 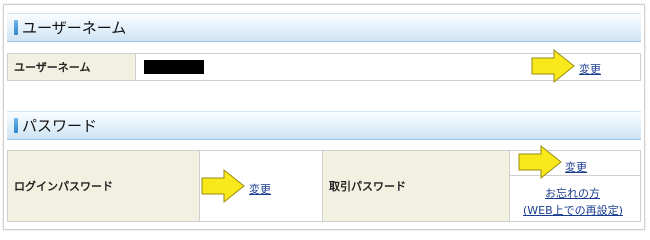 What do you see at coordinates (174, 67) in the screenshot?
I see `username-redacted-value` at bounding box center [174, 67].